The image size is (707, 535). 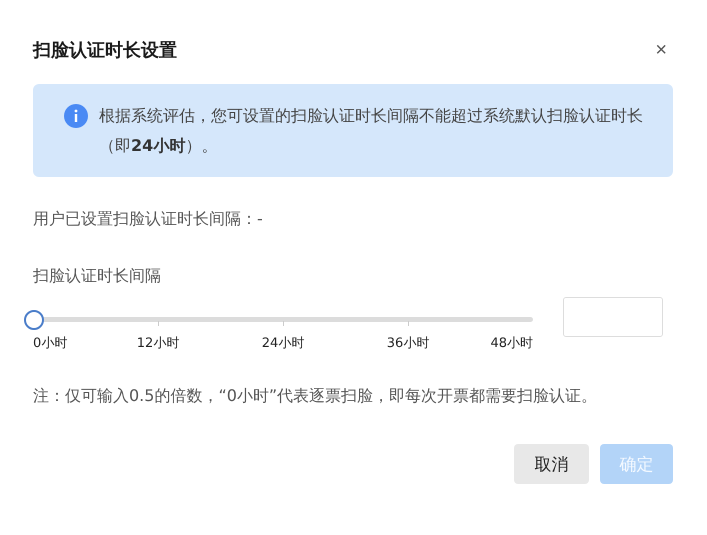 What do you see at coordinates (371, 131) in the screenshot?
I see `info-text: 根据系统评估，您可设置的扫脸认证时长间隔不能超过系统默认扫脸认证时长（即24小时）。` at bounding box center [371, 131].